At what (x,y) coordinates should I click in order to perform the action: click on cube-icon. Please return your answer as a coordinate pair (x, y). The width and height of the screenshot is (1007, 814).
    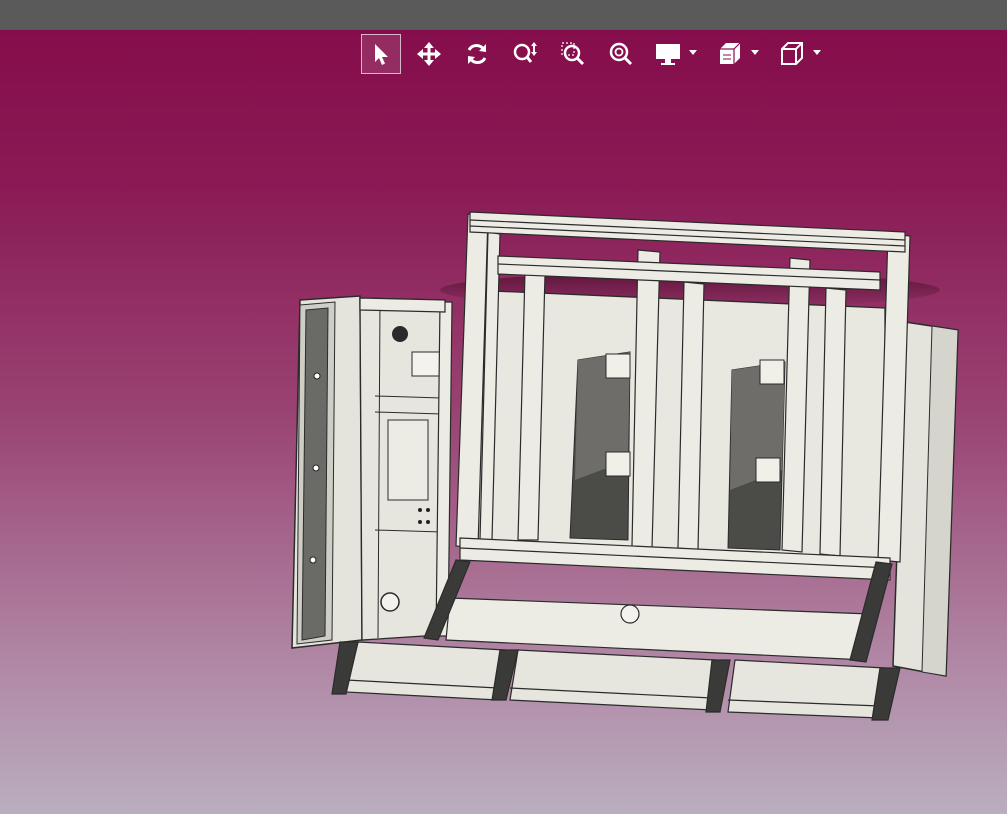
    Looking at the image, I should click on (792, 53).